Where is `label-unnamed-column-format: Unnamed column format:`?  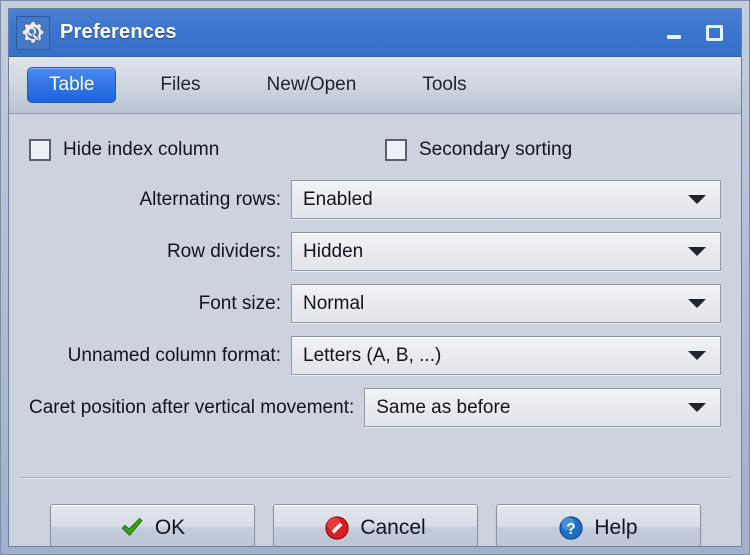
label-unnamed-column-format: Unnamed column format: is located at coordinates (174, 355).